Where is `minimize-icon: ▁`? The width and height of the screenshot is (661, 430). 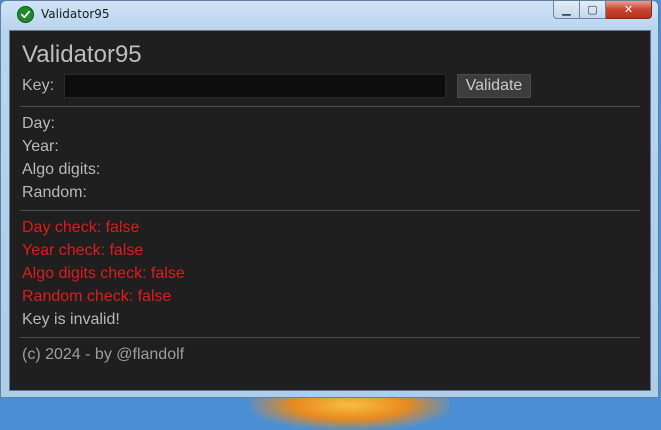 minimize-icon: ▁ is located at coordinates (566, 9).